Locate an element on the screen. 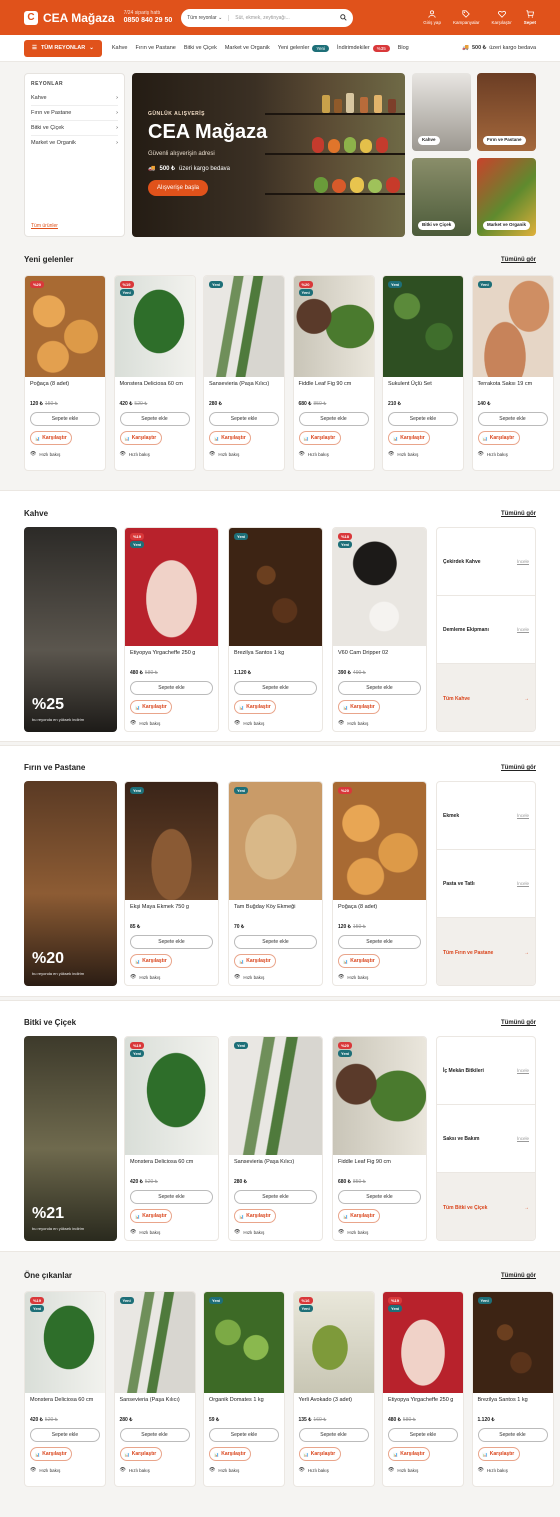 The width and height of the screenshot is (560, 1517). nav-link-discounts: İndirimdekiler %35 is located at coordinates (363, 48).